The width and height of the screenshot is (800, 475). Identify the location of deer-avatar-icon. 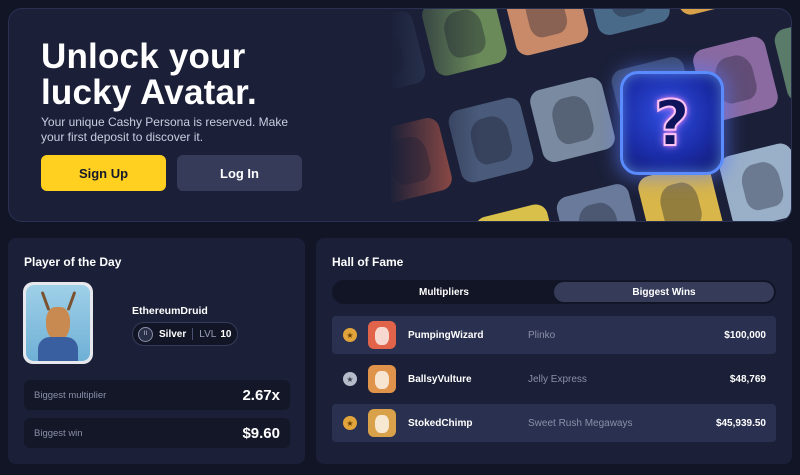
(58, 323).